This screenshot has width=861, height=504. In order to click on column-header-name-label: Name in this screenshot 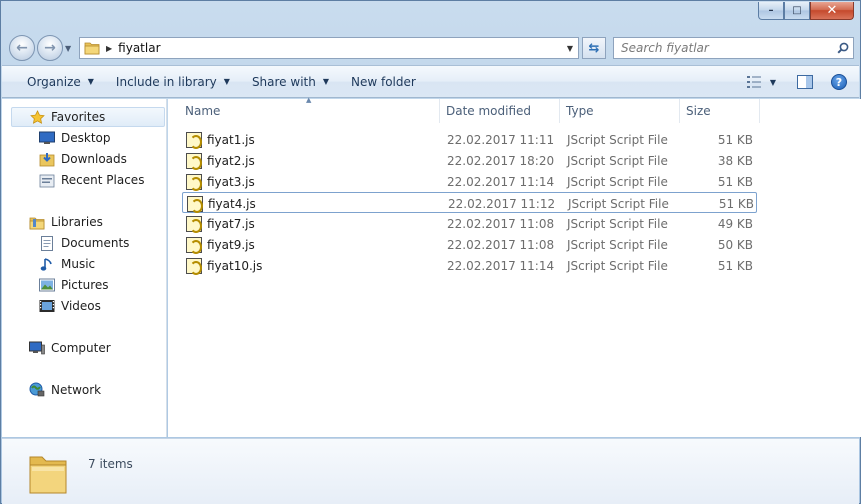, I will do `click(203, 111)`.